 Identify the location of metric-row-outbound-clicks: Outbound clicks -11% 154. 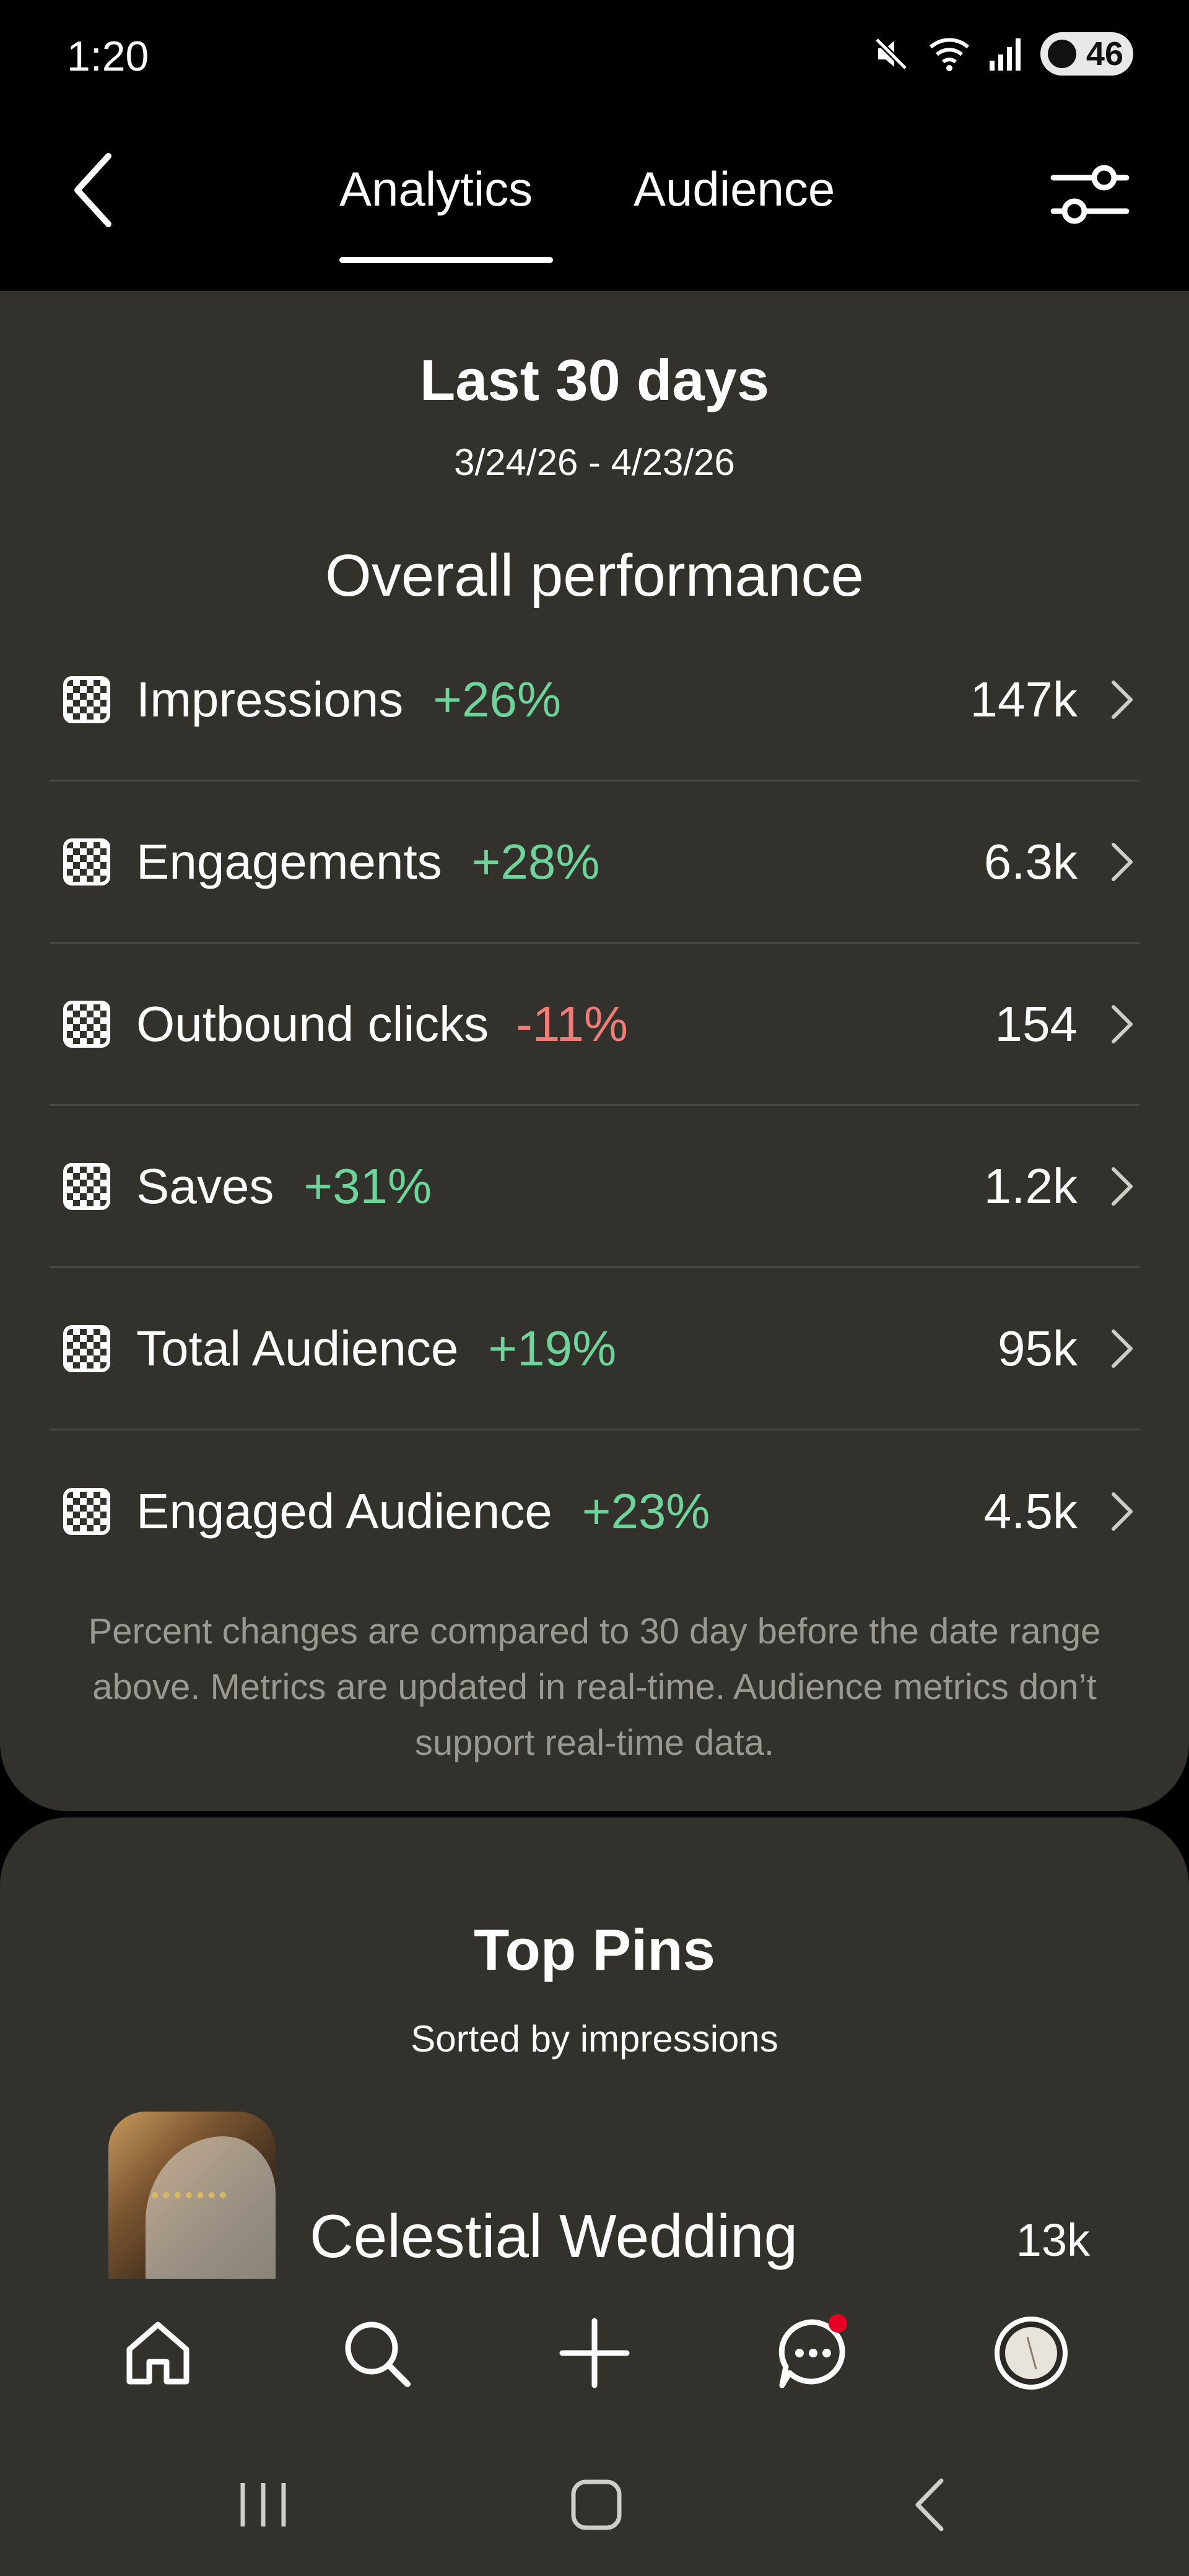
(594, 1025).